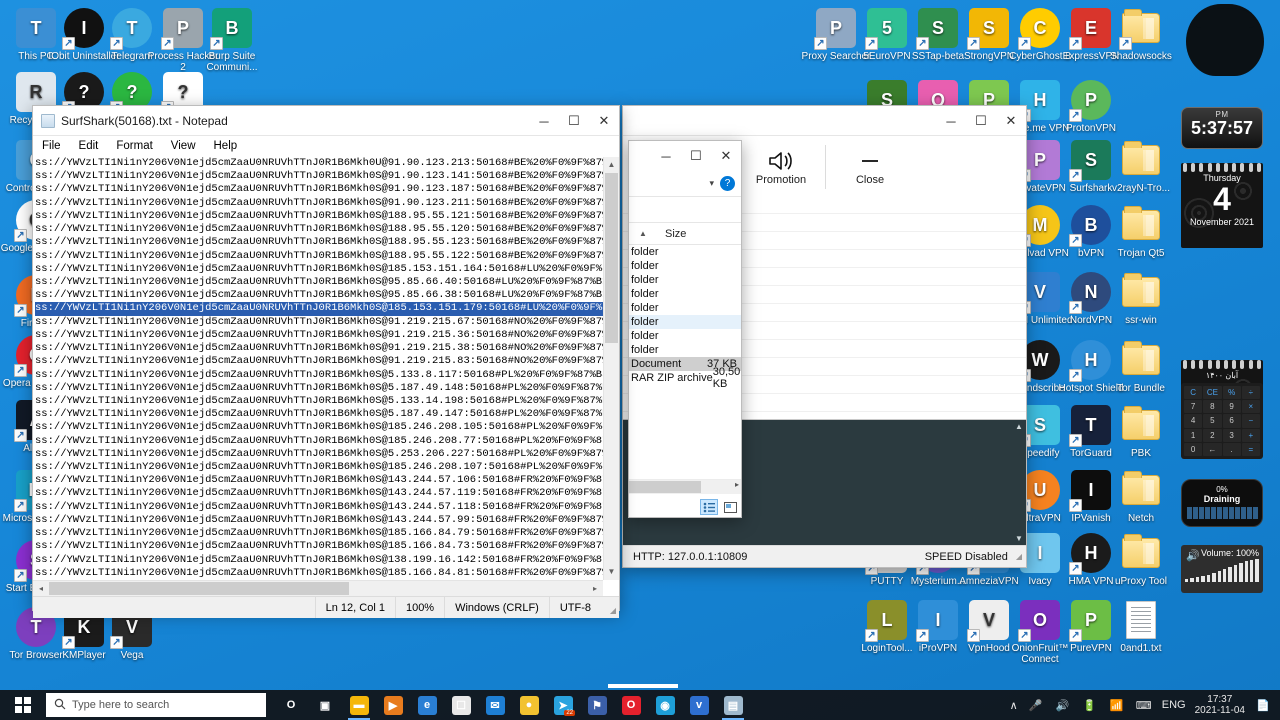 The width and height of the screenshot is (1280, 720). What do you see at coordinates (326, 146) in the screenshot?
I see `notepad-menubar: File Edit Format View Help` at bounding box center [326, 146].